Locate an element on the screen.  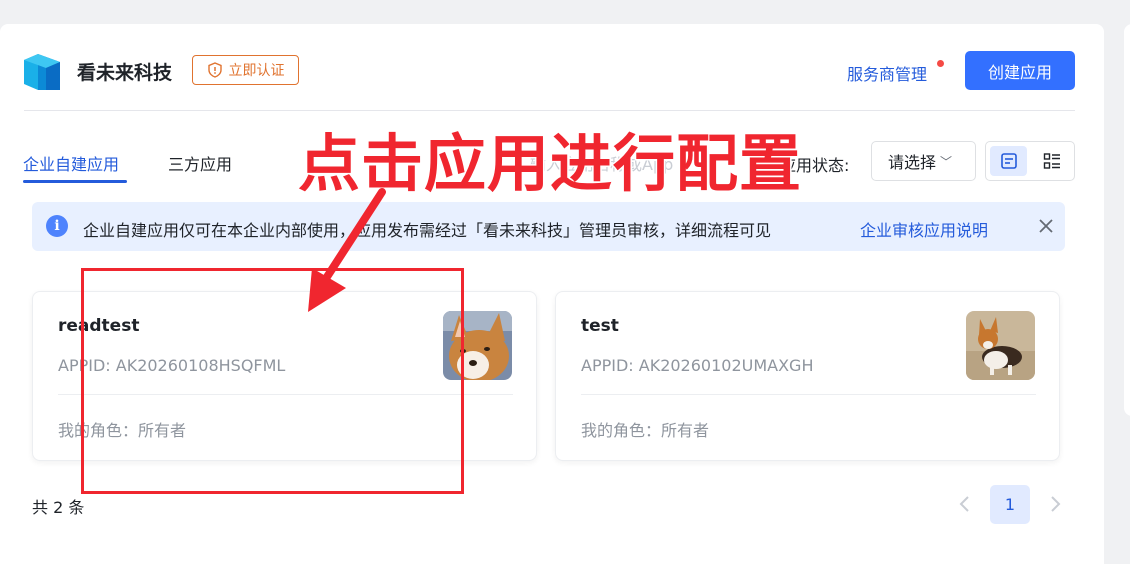
app-role: 我的角色：所有者 is located at coordinates (645, 430).